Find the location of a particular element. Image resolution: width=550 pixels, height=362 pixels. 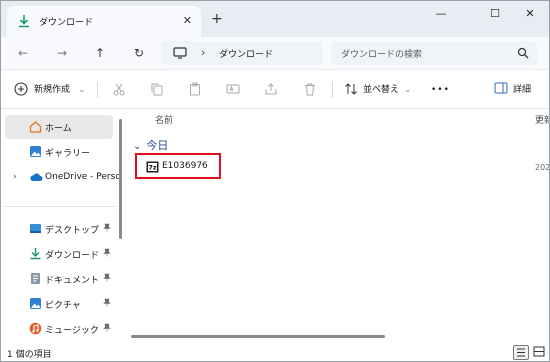

sidebar-item-documents: ドキュメント is located at coordinates (59, 279).